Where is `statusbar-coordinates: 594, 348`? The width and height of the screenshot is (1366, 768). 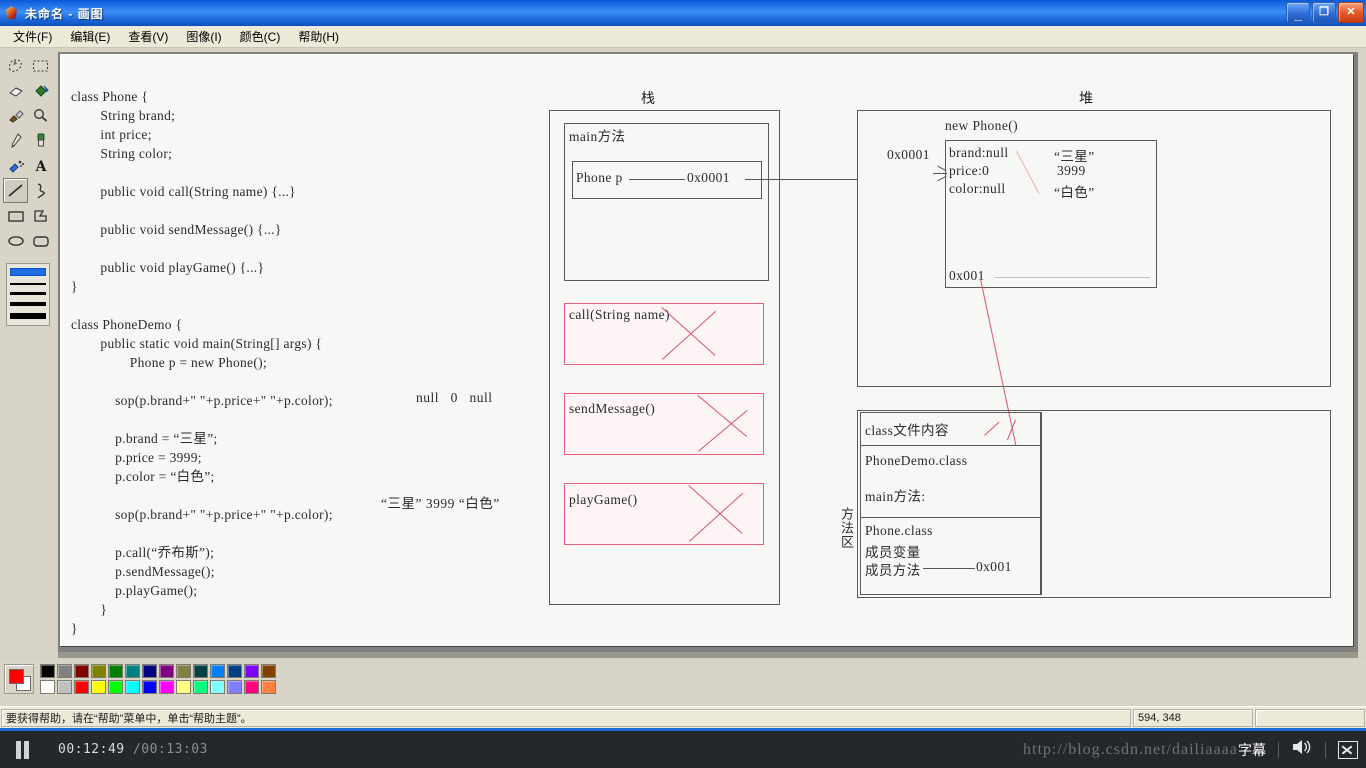
statusbar-coordinates: 594, 348 is located at coordinates (1193, 717).